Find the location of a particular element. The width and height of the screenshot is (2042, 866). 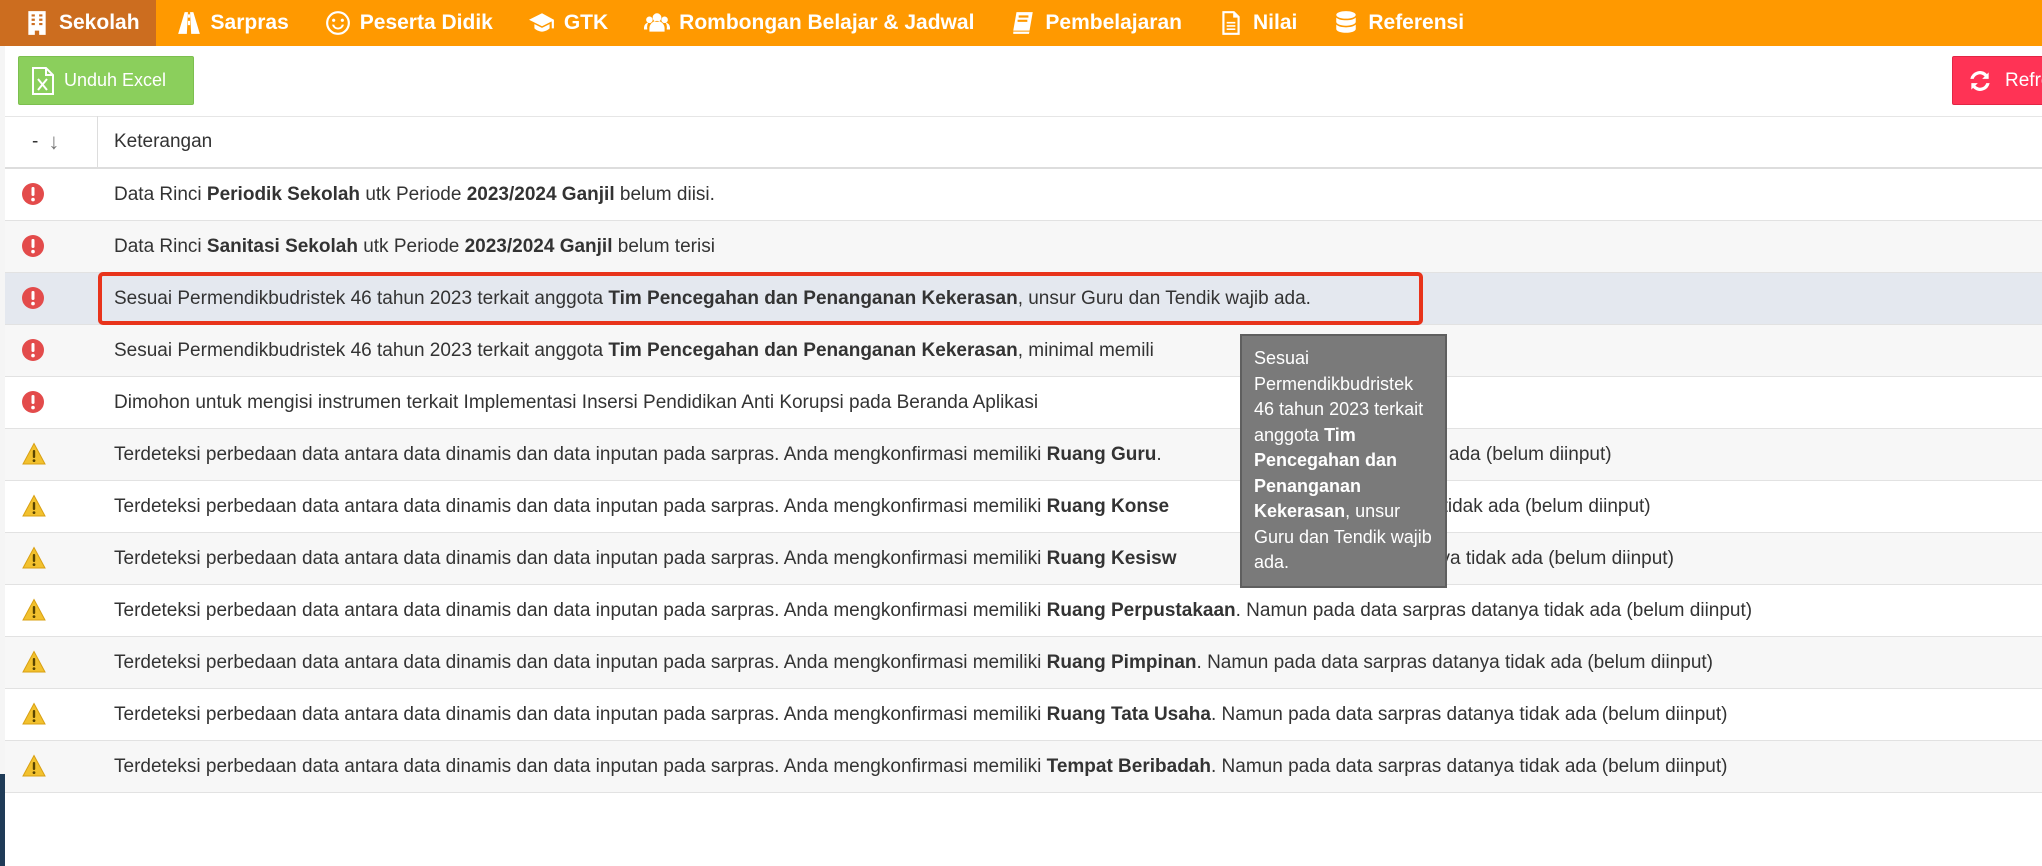

nav-item-nilai: Nilai is located at coordinates (1255, 23).